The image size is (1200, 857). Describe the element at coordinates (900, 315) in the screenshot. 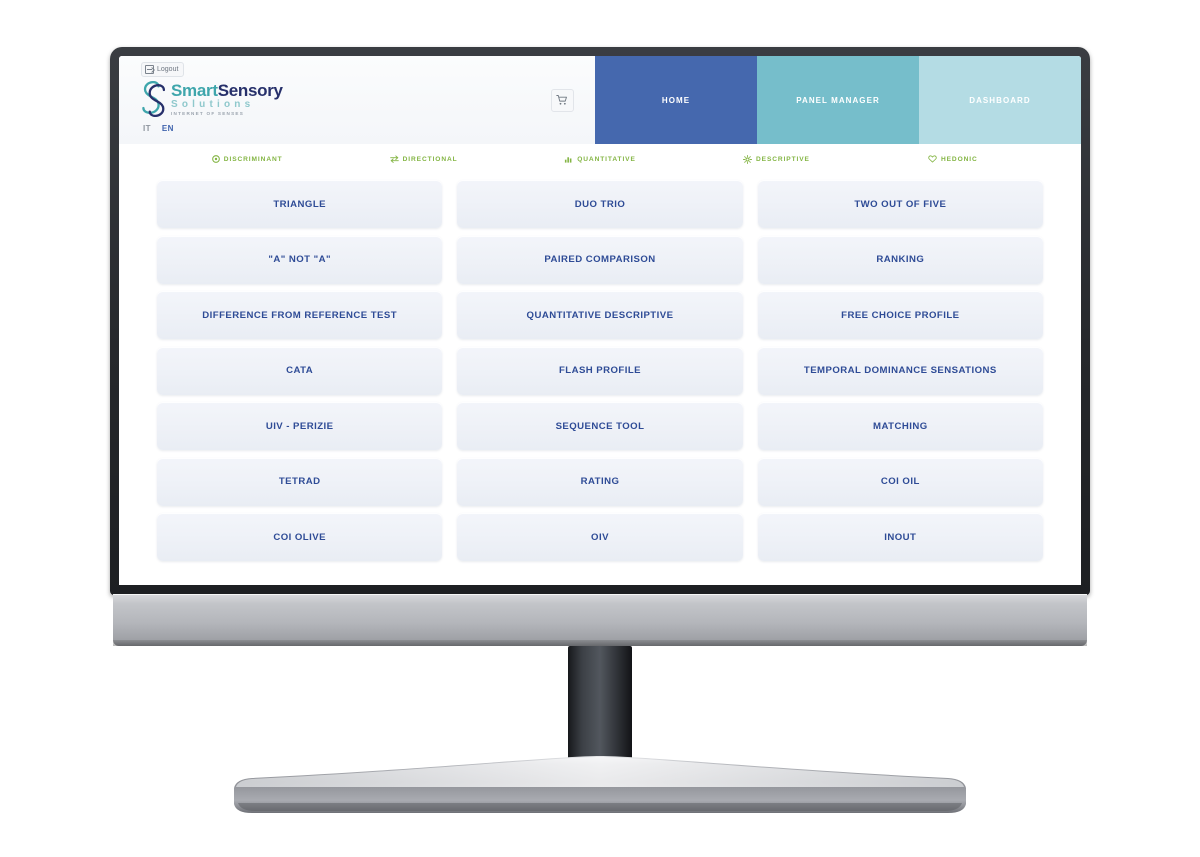

I see `test-card: FREE CHOICE PROFILE` at that location.